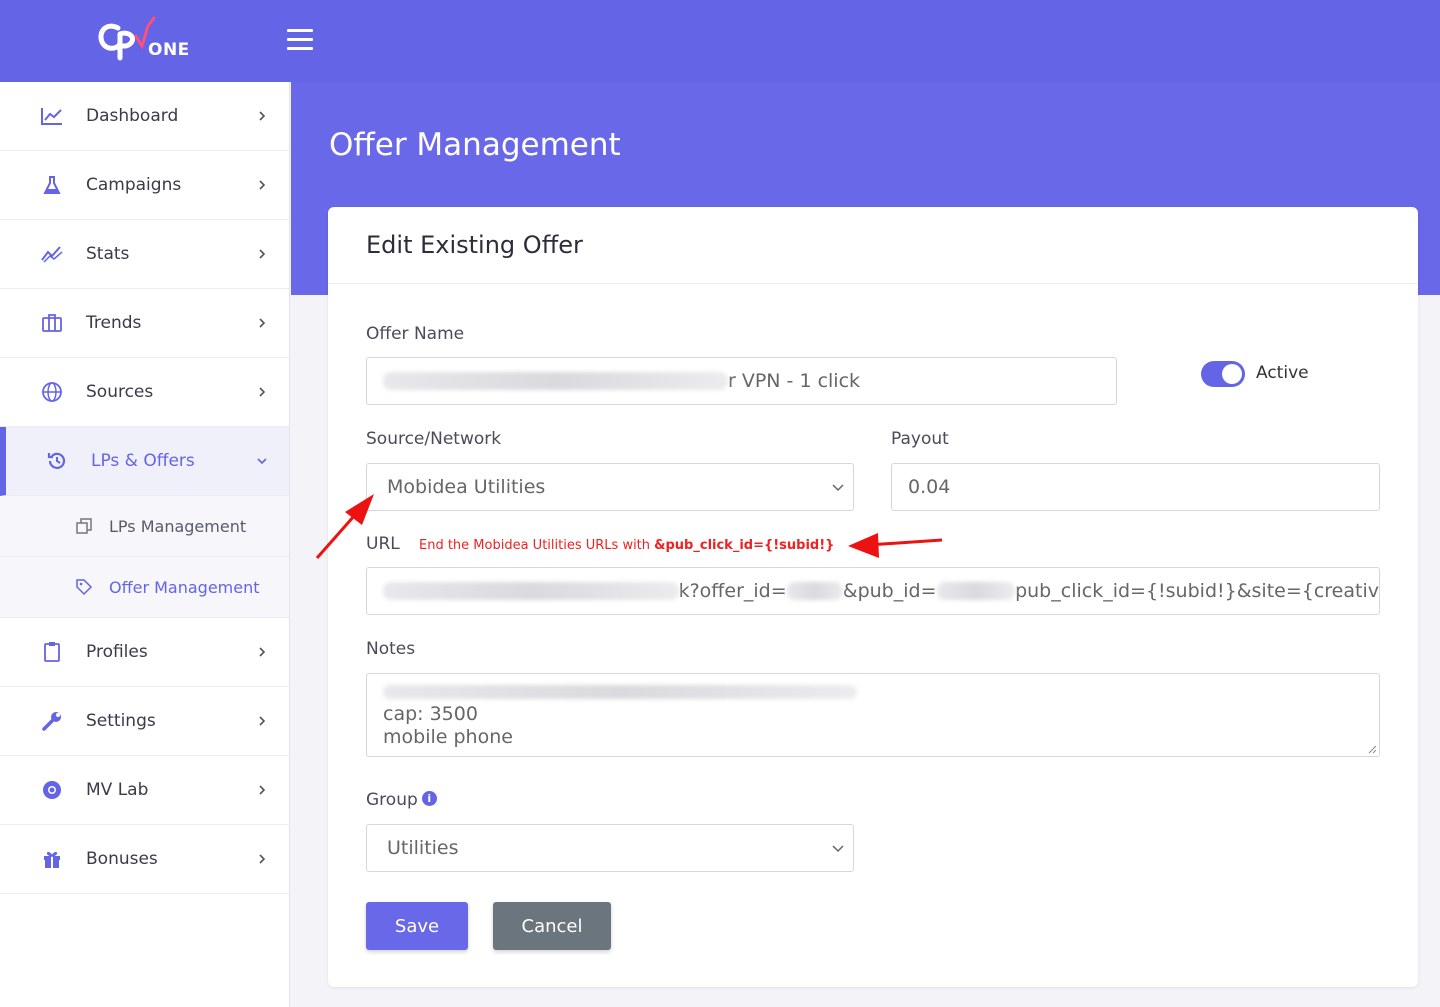  What do you see at coordinates (52, 323) in the screenshot?
I see `briefcase-icon` at bounding box center [52, 323].